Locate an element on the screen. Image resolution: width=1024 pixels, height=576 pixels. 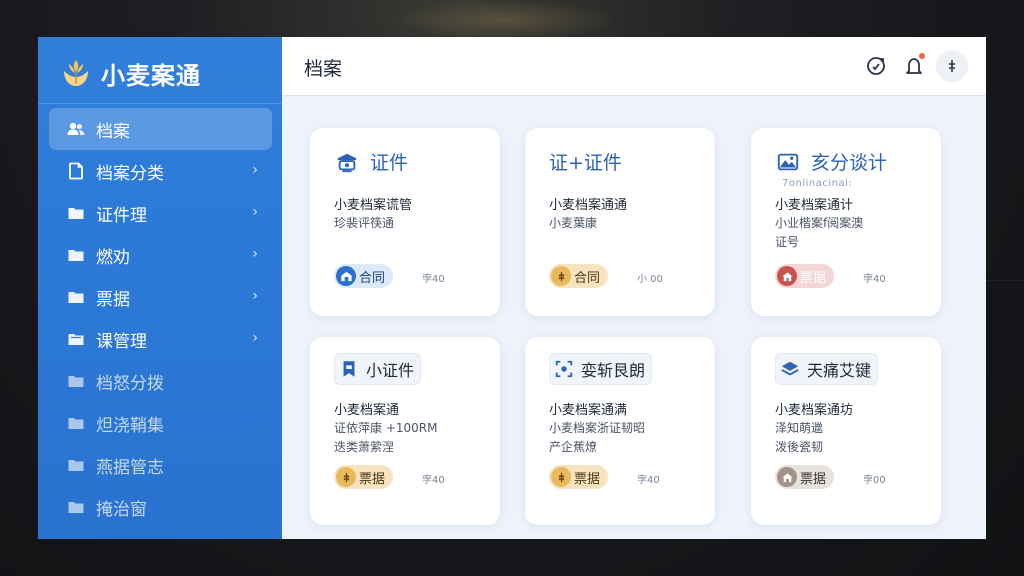
archive-card: 亥分谈计 7onlinacinal: 小麦档案通计 小业楷案f阅案澳 证号 票据 孛40 is located at coordinates (846, 222).